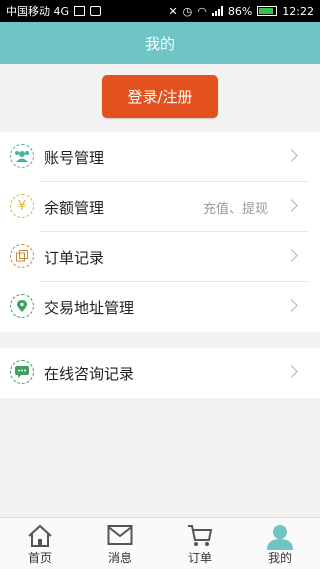  I want to click on tab-profile: 我的, so click(280, 543).